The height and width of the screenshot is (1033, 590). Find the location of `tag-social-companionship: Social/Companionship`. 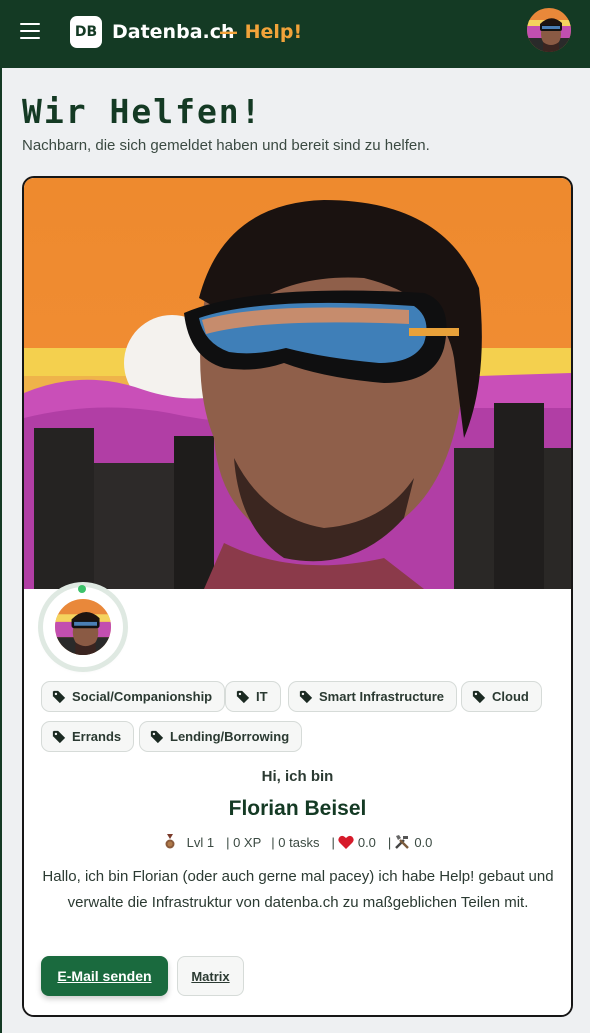

tag-social-companionship: Social/Companionship is located at coordinates (133, 696).